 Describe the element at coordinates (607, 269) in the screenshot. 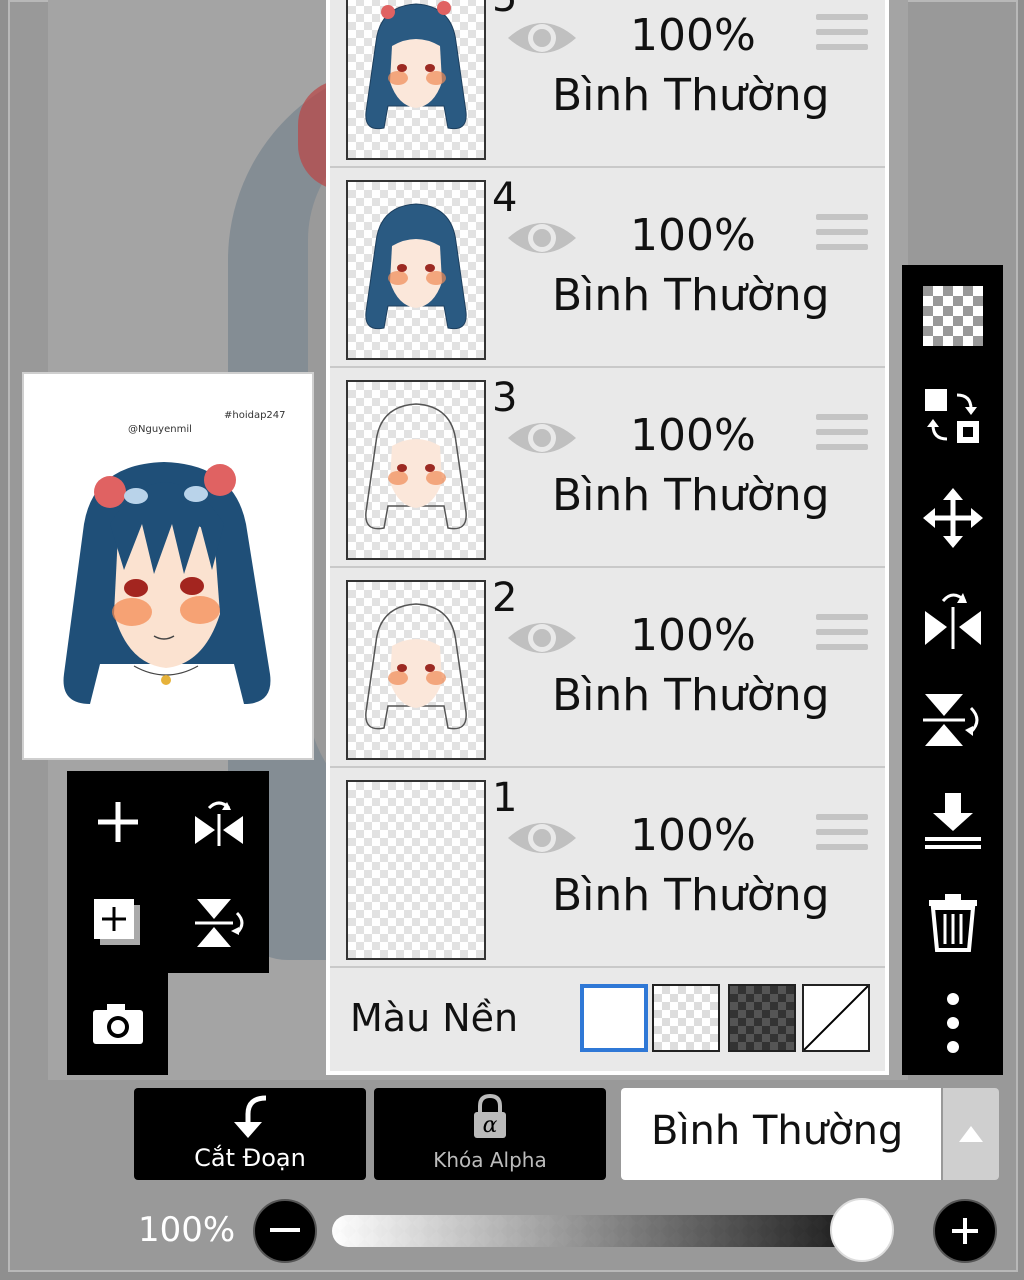

I see `layer-row: 4 100% Bình Thường` at that location.